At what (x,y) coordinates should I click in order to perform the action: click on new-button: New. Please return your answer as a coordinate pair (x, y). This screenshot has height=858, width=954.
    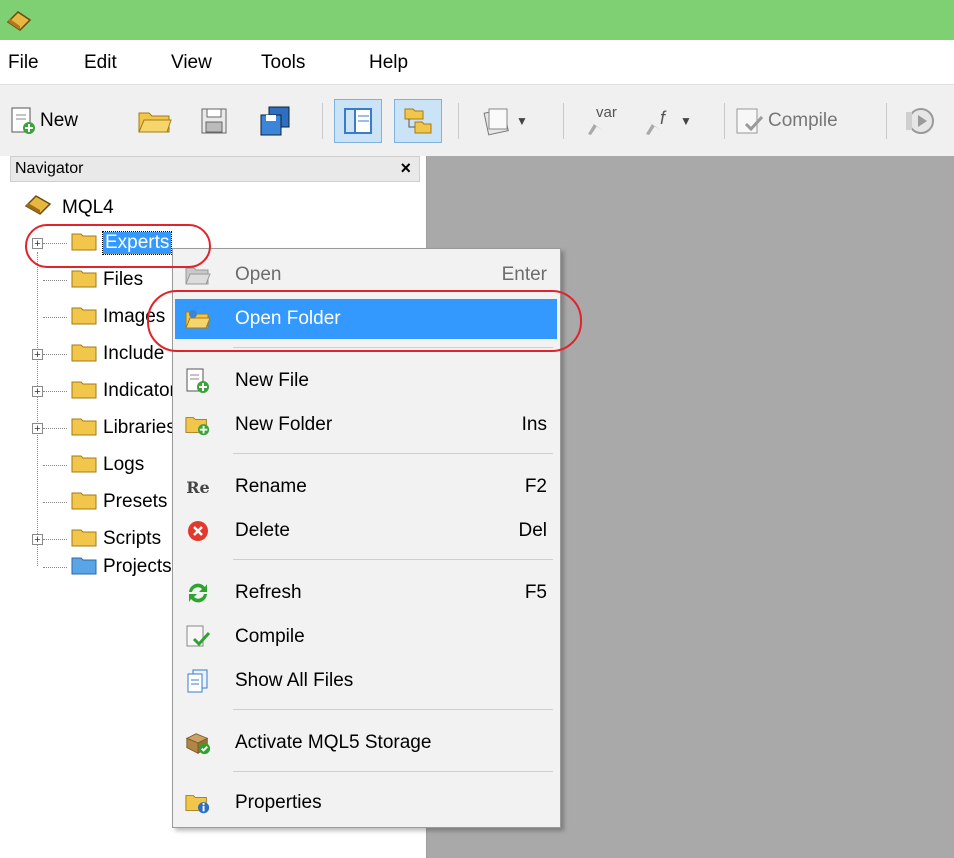
    Looking at the image, I should click on (44, 121).